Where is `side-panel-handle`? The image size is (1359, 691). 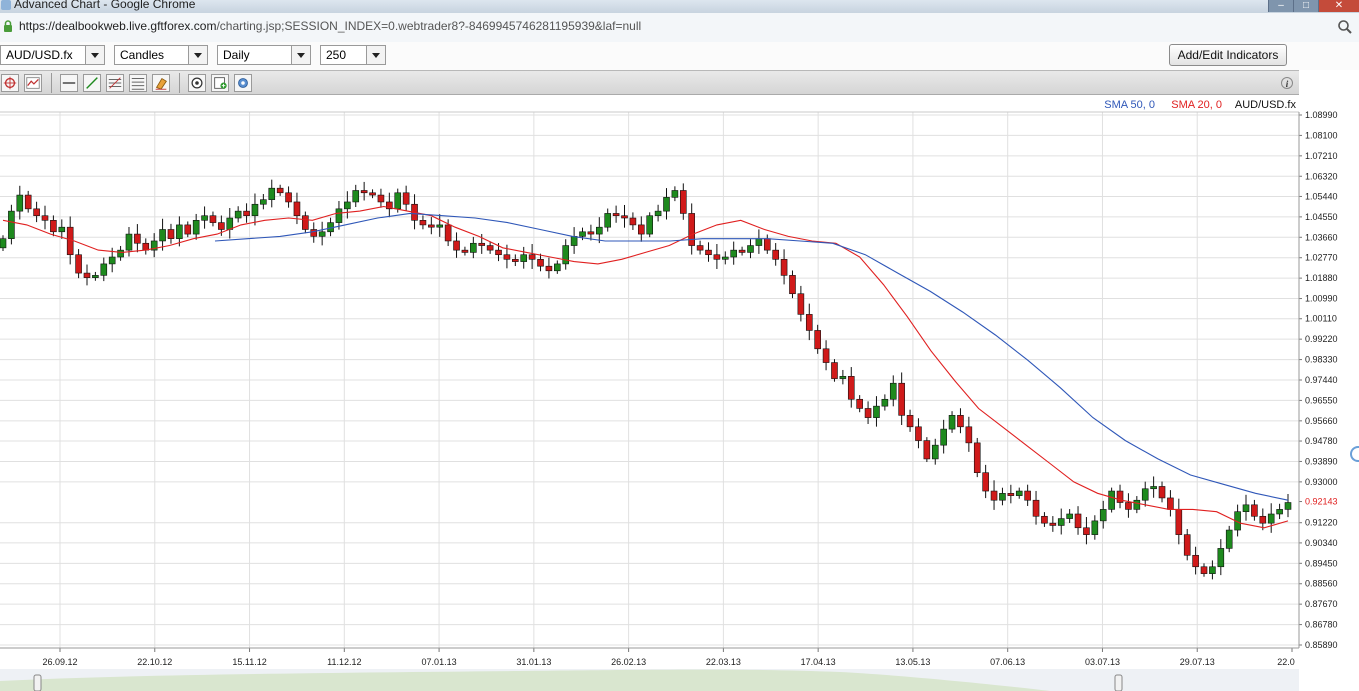 side-panel-handle is located at coordinates (1354, 454).